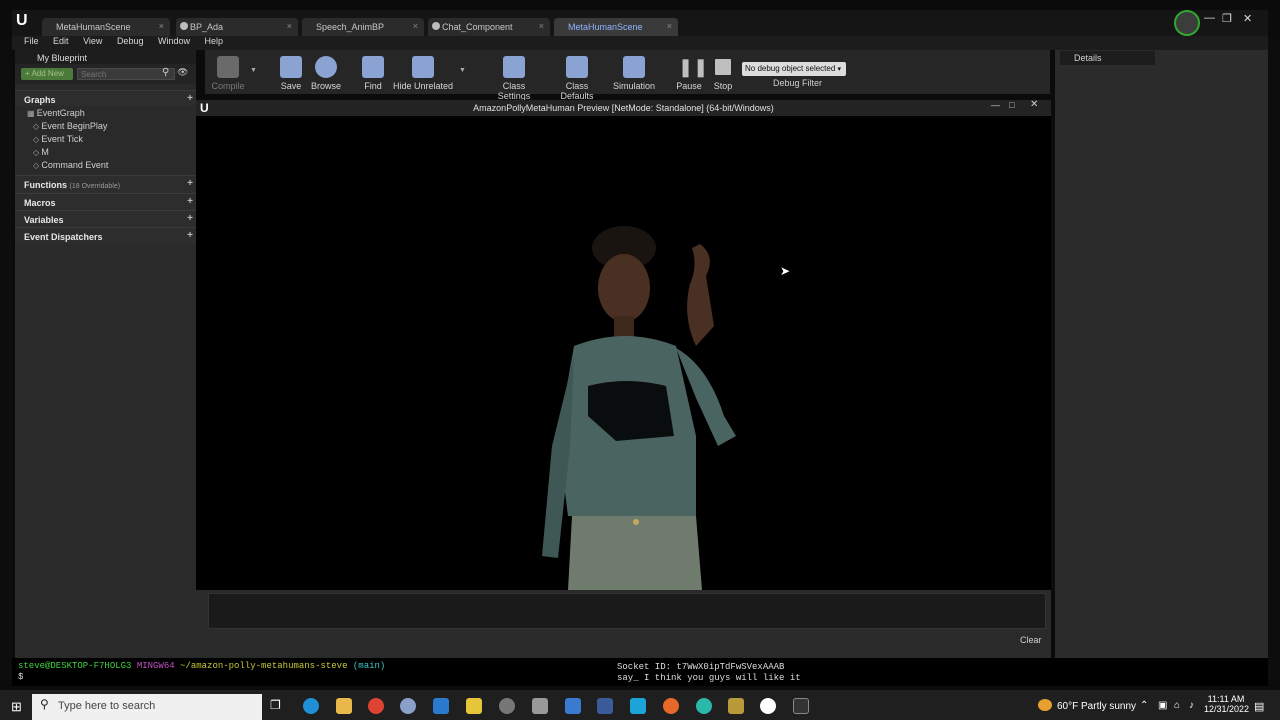 This screenshot has height=720, width=1280. What do you see at coordinates (105, 151) in the screenshot?
I see `event-m-item: ◇ M` at bounding box center [105, 151].